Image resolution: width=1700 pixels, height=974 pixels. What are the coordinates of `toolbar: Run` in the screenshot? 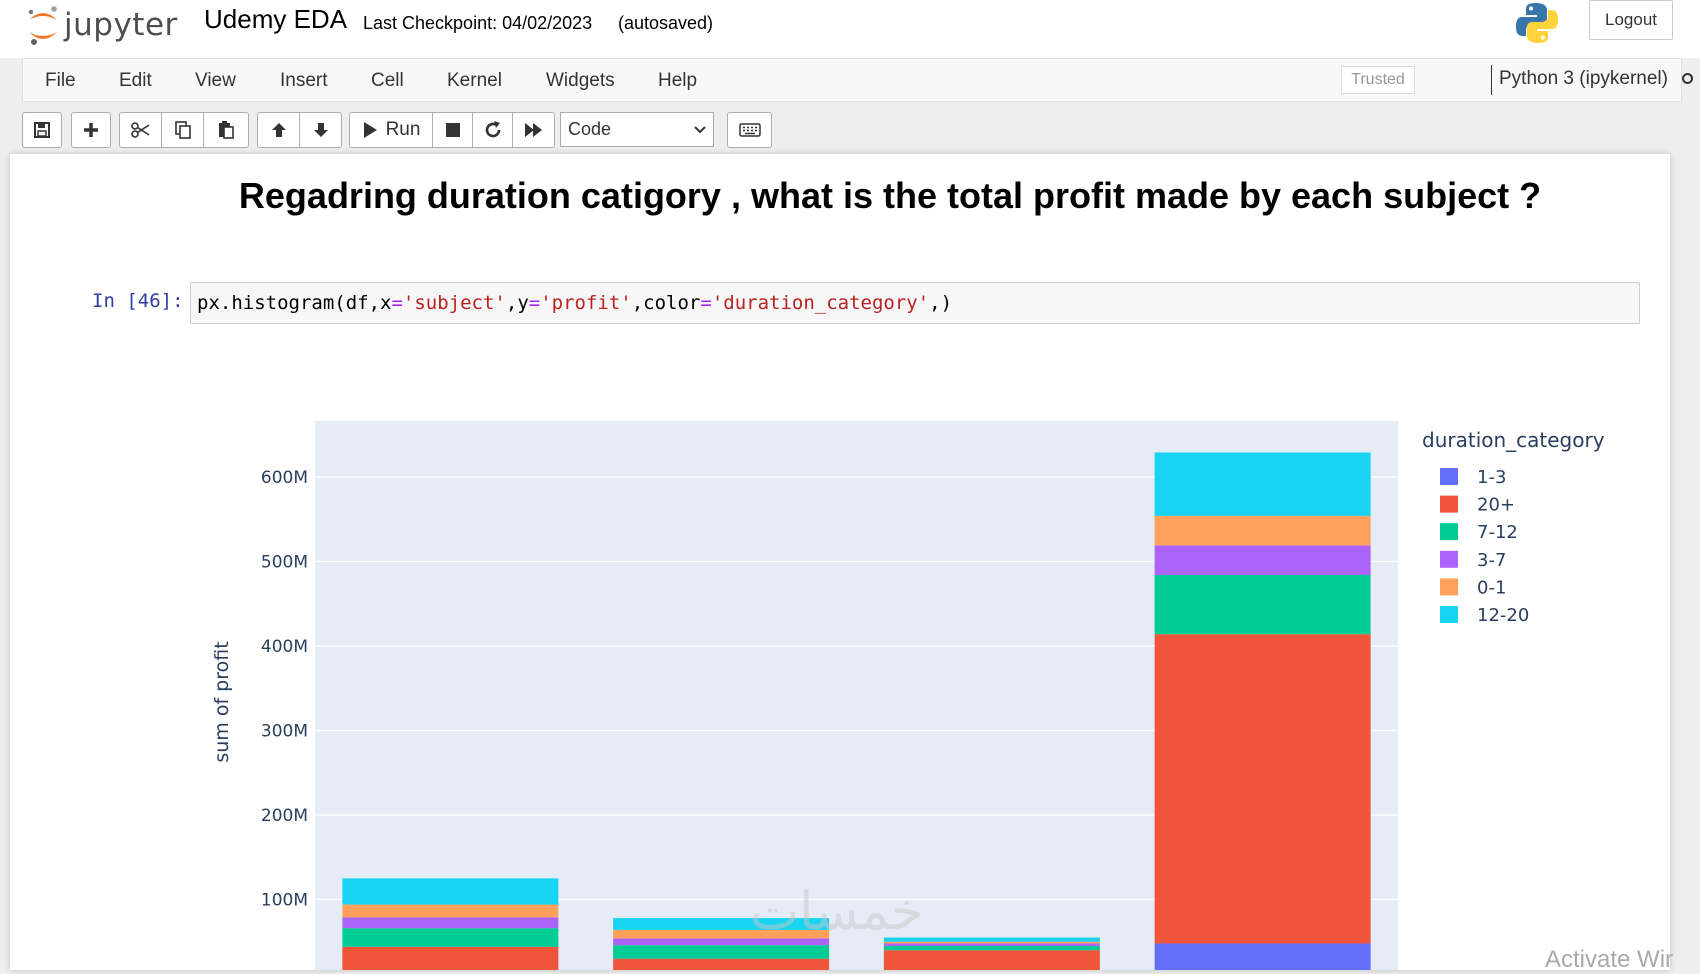 It's located at (850, 129).